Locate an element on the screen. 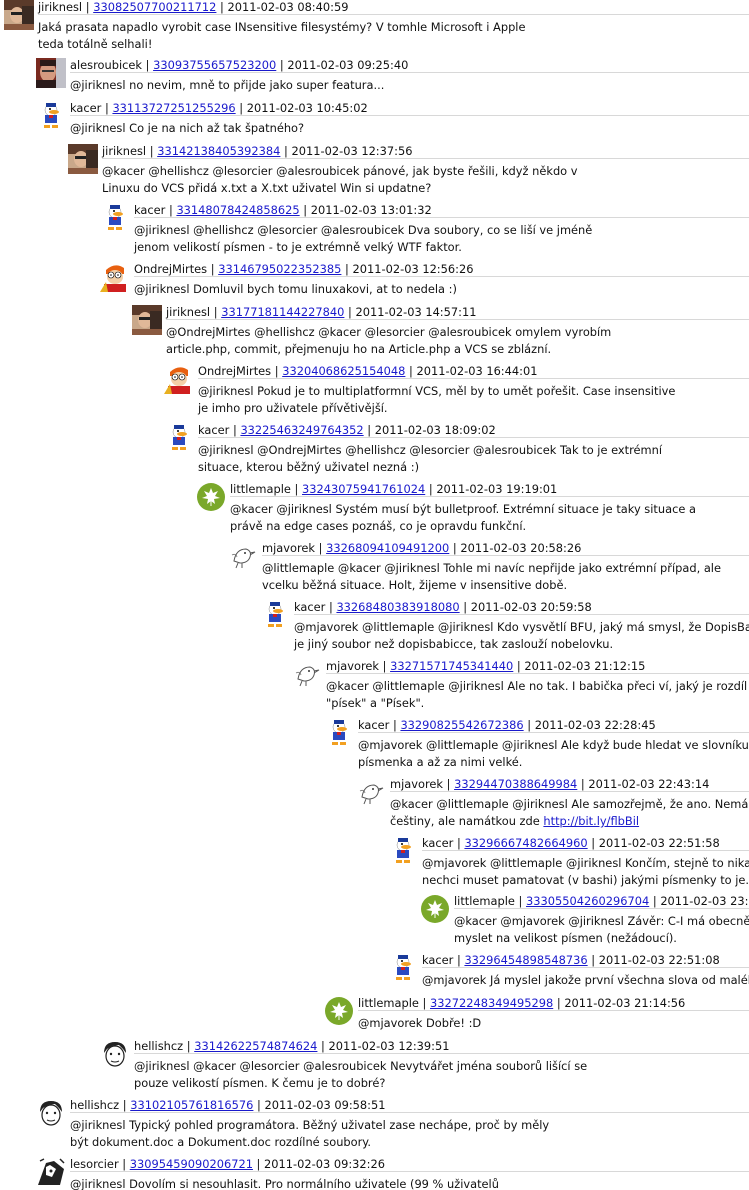  tweet-id-link: 33093755657523200 is located at coordinates (214, 65).